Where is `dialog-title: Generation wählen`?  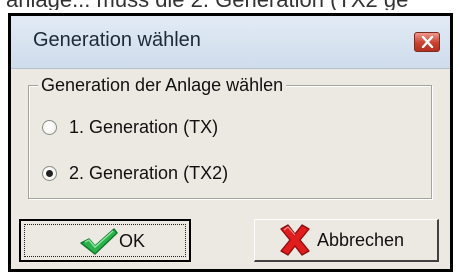 dialog-title: Generation wählen is located at coordinates (117, 40).